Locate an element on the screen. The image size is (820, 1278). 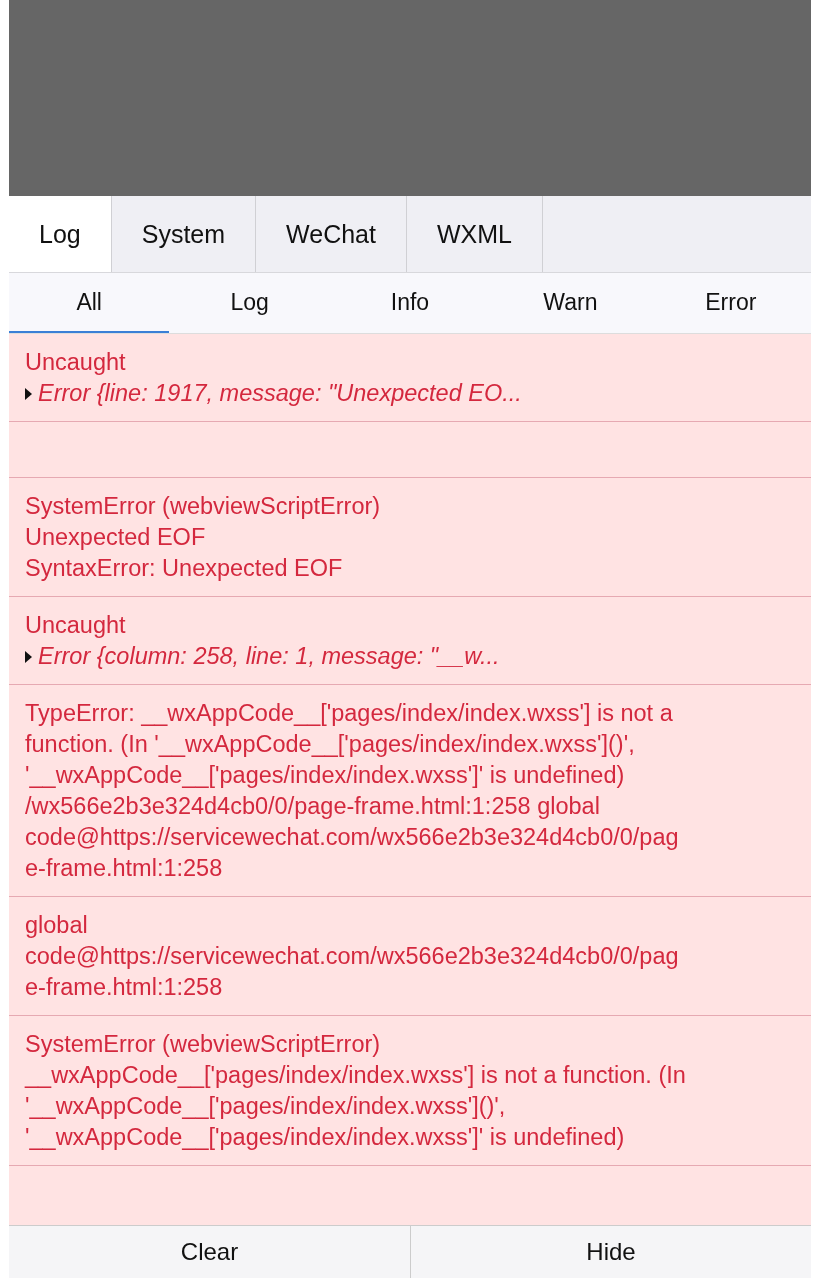
filter-tab: Warn is located at coordinates (570, 303).